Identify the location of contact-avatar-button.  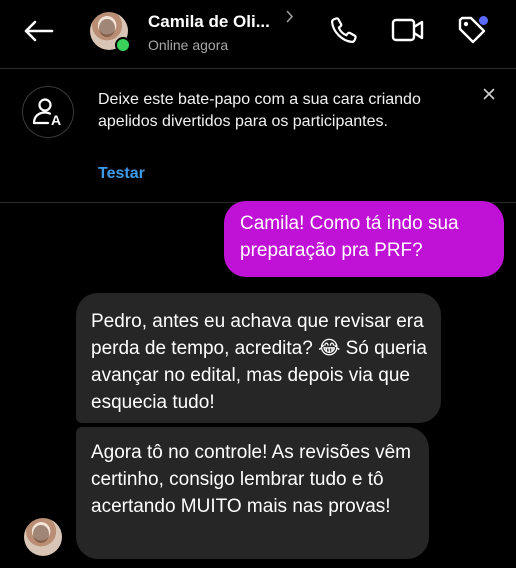
(110, 32).